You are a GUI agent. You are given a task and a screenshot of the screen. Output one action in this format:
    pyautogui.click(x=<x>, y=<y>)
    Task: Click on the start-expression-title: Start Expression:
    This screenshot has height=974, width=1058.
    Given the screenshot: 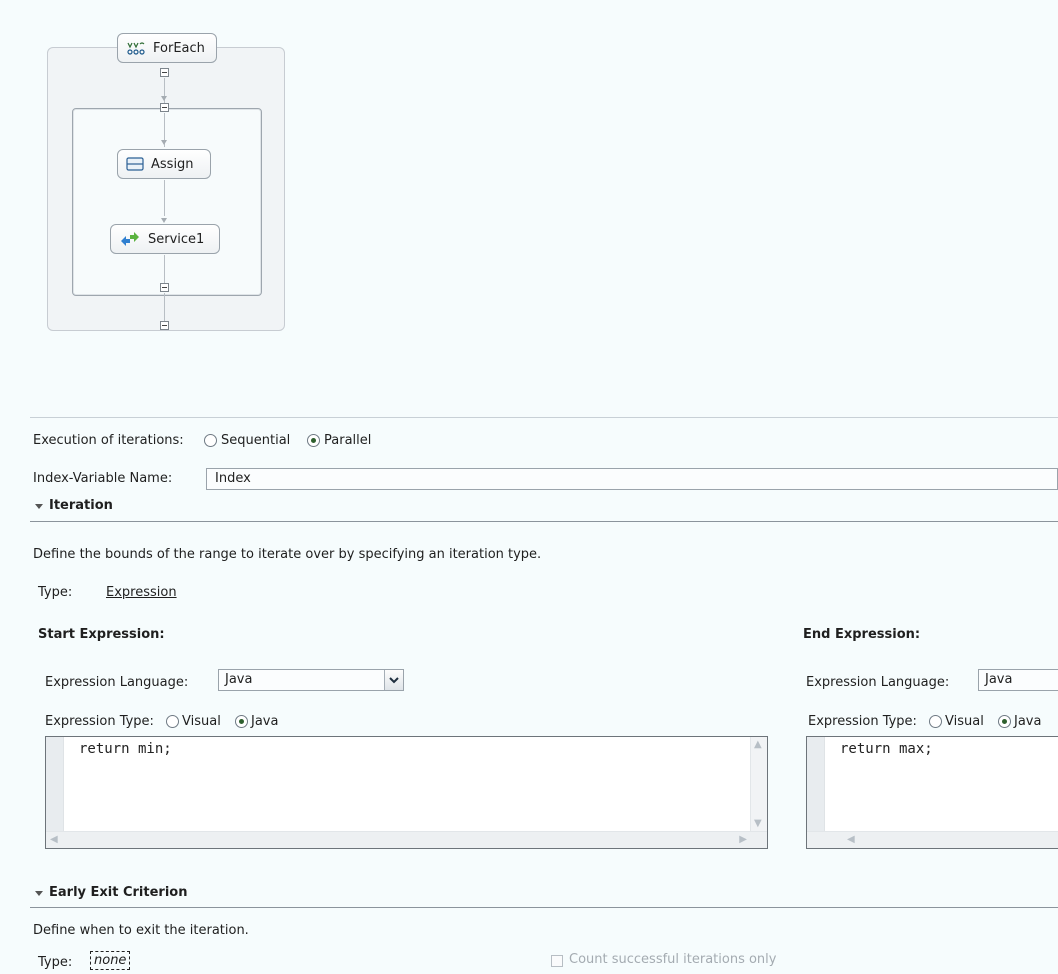 What is the action you would take?
    pyautogui.click(x=101, y=634)
    